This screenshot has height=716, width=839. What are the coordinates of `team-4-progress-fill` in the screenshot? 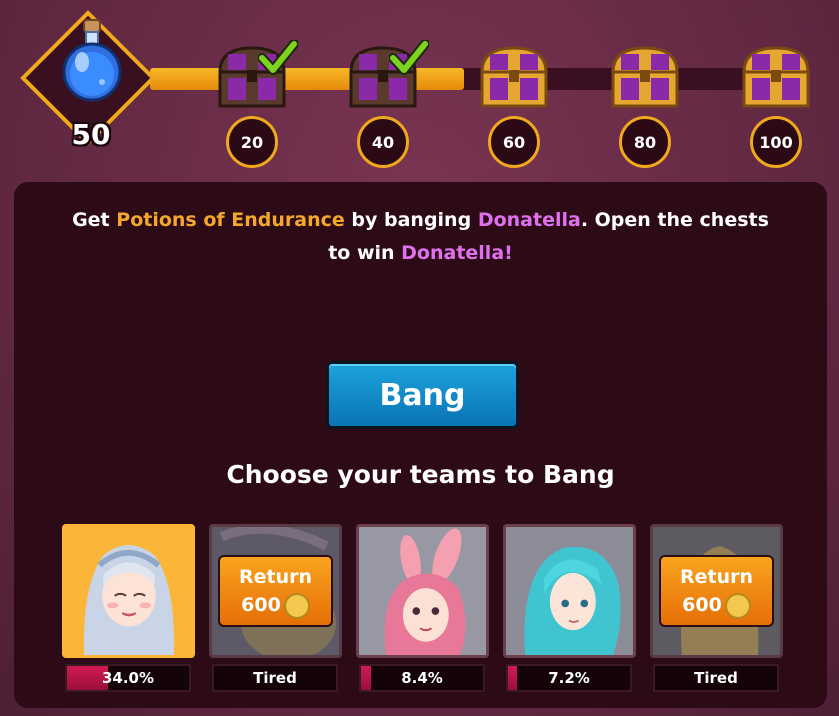 It's located at (512, 678).